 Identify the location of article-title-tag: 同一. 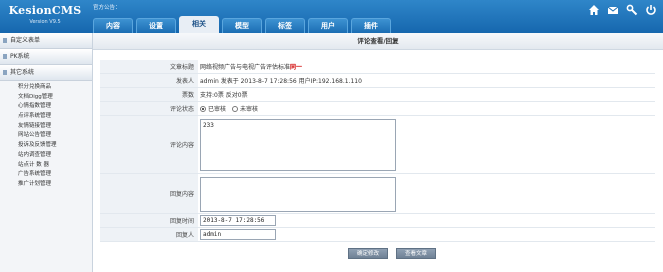
(296, 67).